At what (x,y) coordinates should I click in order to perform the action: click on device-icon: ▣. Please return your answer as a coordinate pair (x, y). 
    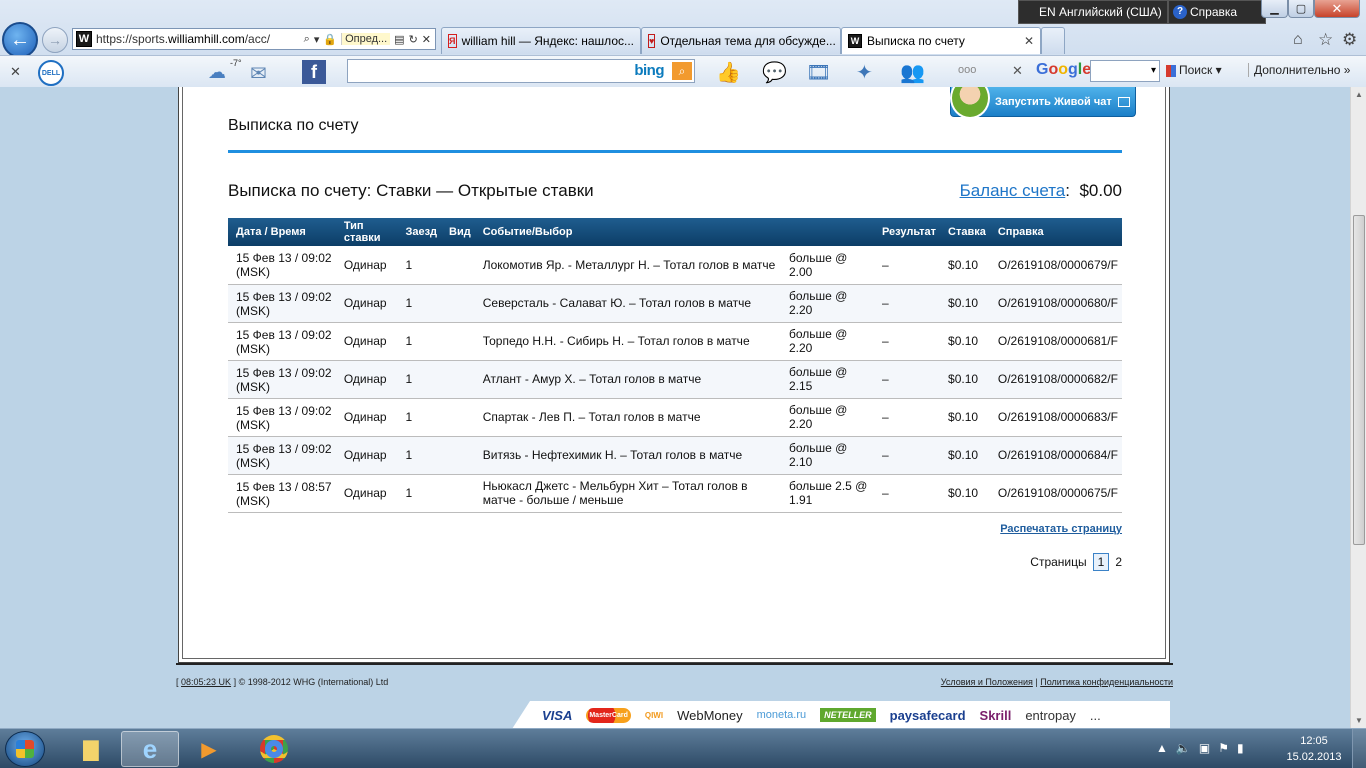
    Looking at the image, I should click on (1204, 748).